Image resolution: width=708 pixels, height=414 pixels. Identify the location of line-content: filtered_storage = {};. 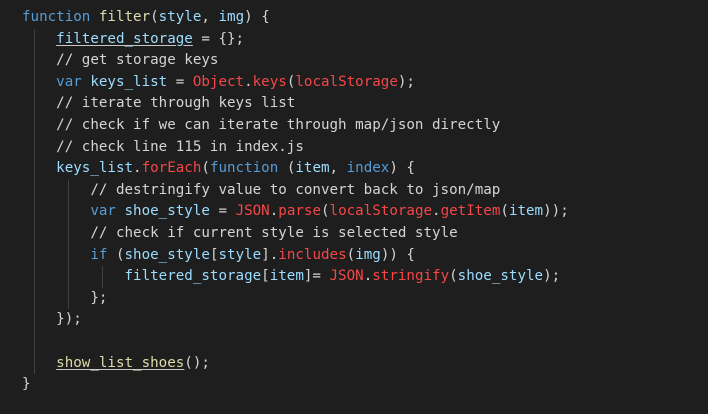
(133, 39).